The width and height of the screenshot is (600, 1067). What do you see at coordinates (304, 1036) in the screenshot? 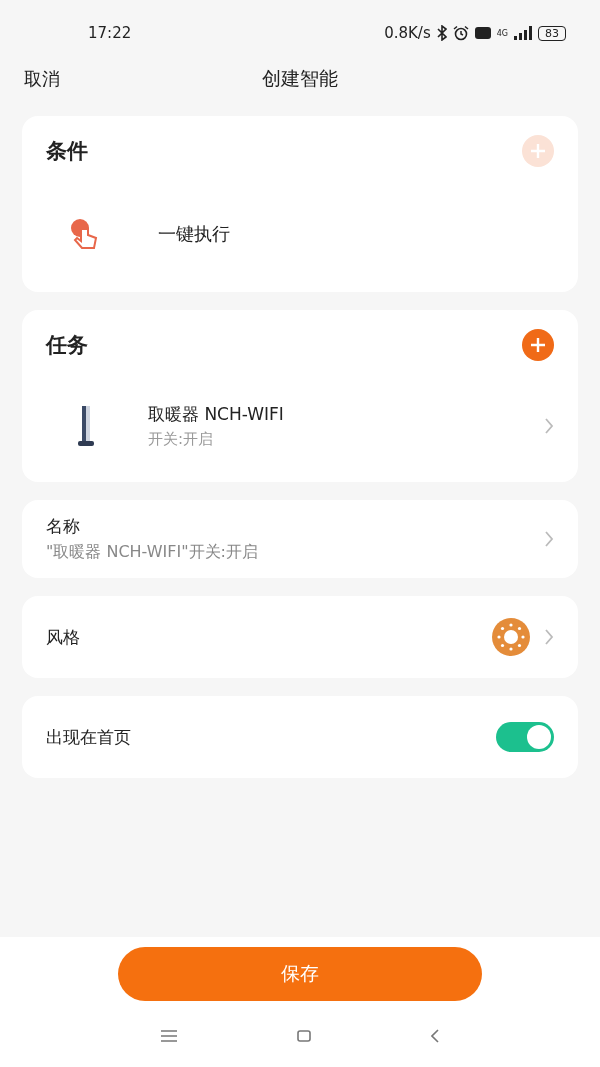
I see `home-icon` at bounding box center [304, 1036].